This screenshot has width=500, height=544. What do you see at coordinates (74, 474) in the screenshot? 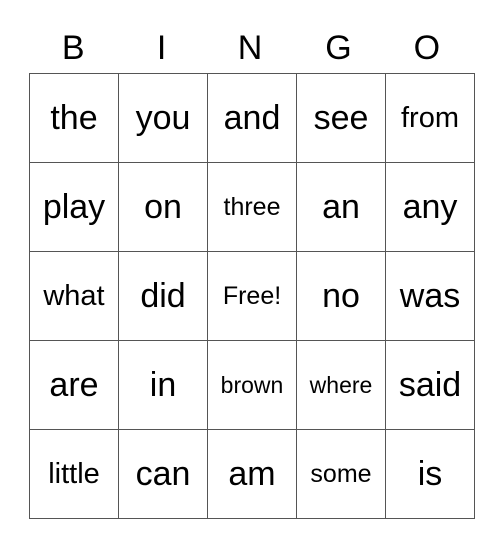
I see `grid-cell: little` at bounding box center [74, 474].